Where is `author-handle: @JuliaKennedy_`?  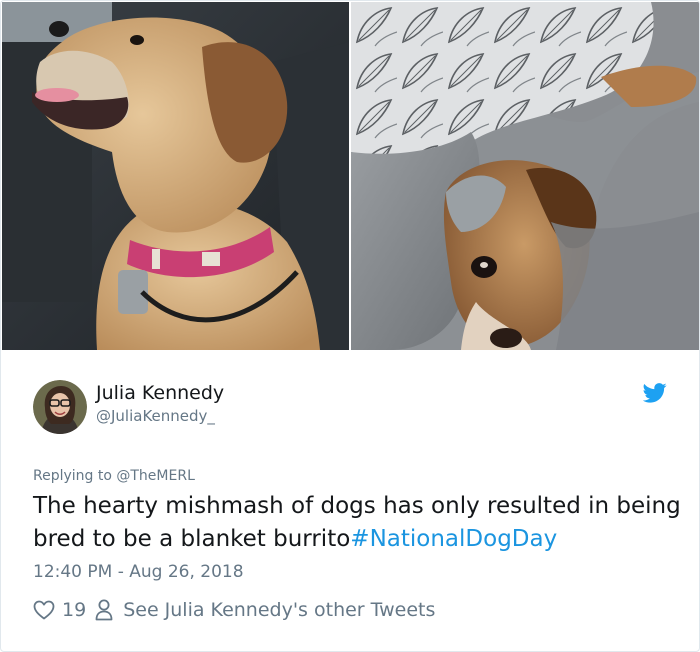 author-handle: @JuliaKennedy_ is located at coordinates (155, 416).